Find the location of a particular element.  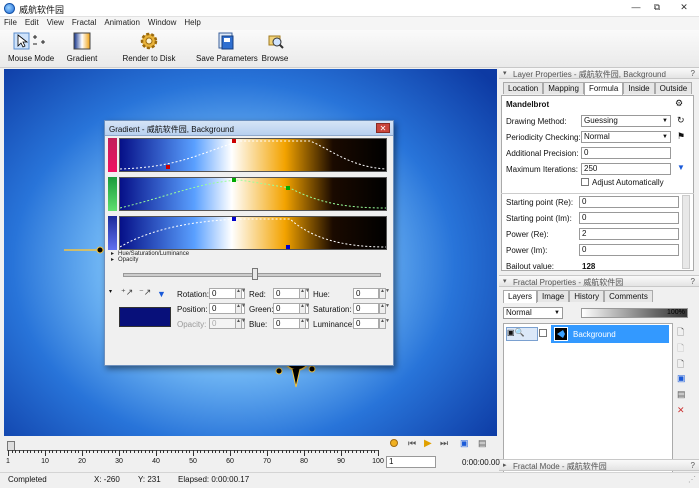

tab-layers: Layers is located at coordinates (520, 296).